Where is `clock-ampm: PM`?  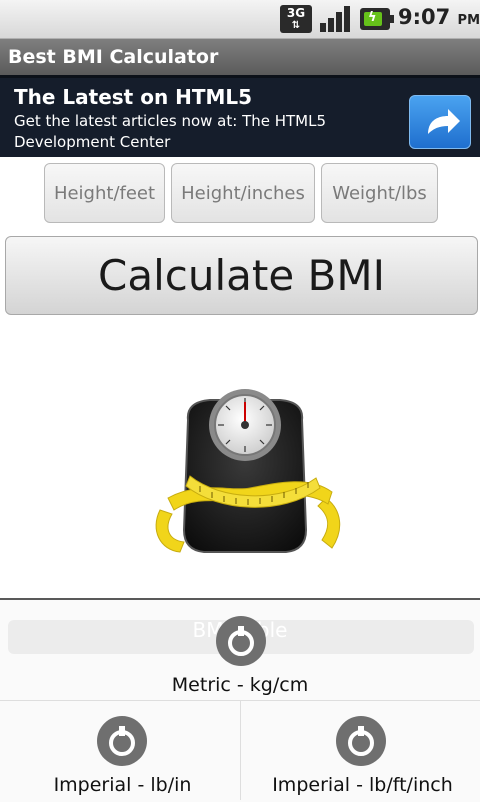 clock-ampm: PM is located at coordinates (468, 20).